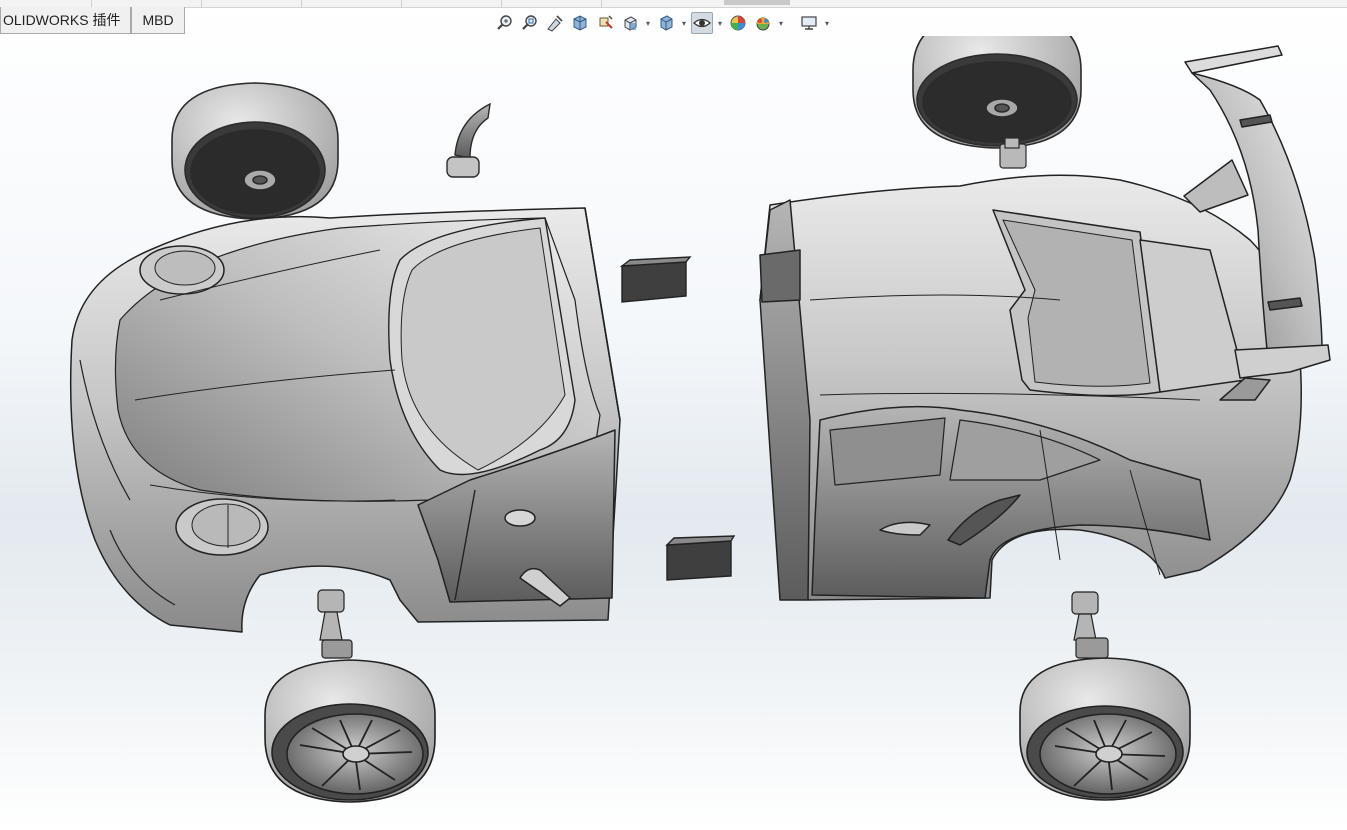 The width and height of the screenshot is (1347, 830). I want to click on active-ribbon-indicator, so click(757, 2).